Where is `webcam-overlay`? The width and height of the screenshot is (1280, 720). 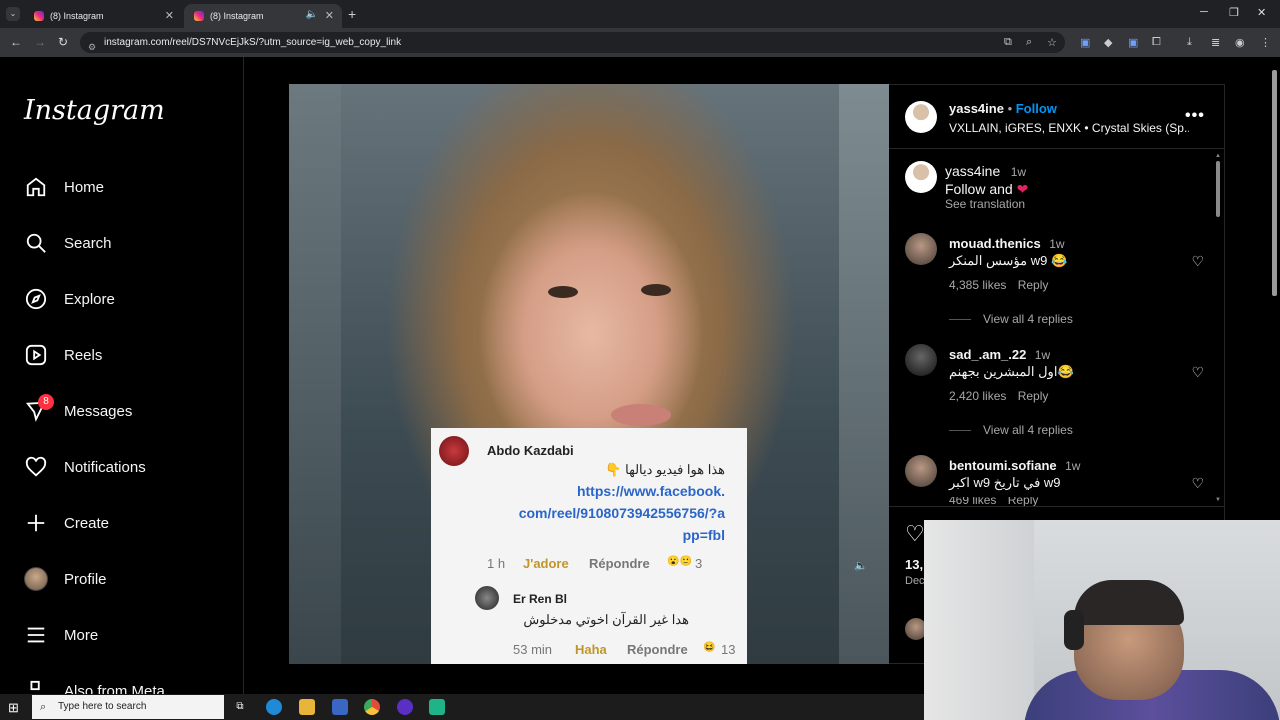
webcam-overlay is located at coordinates (1102, 620).